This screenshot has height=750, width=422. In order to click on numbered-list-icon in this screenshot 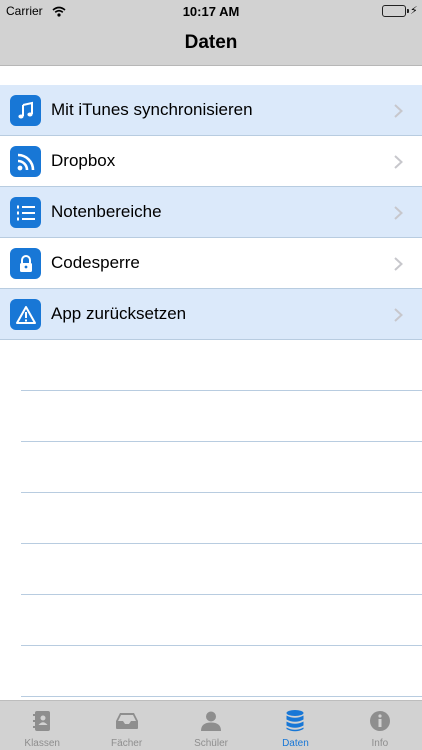, I will do `click(25, 212)`.